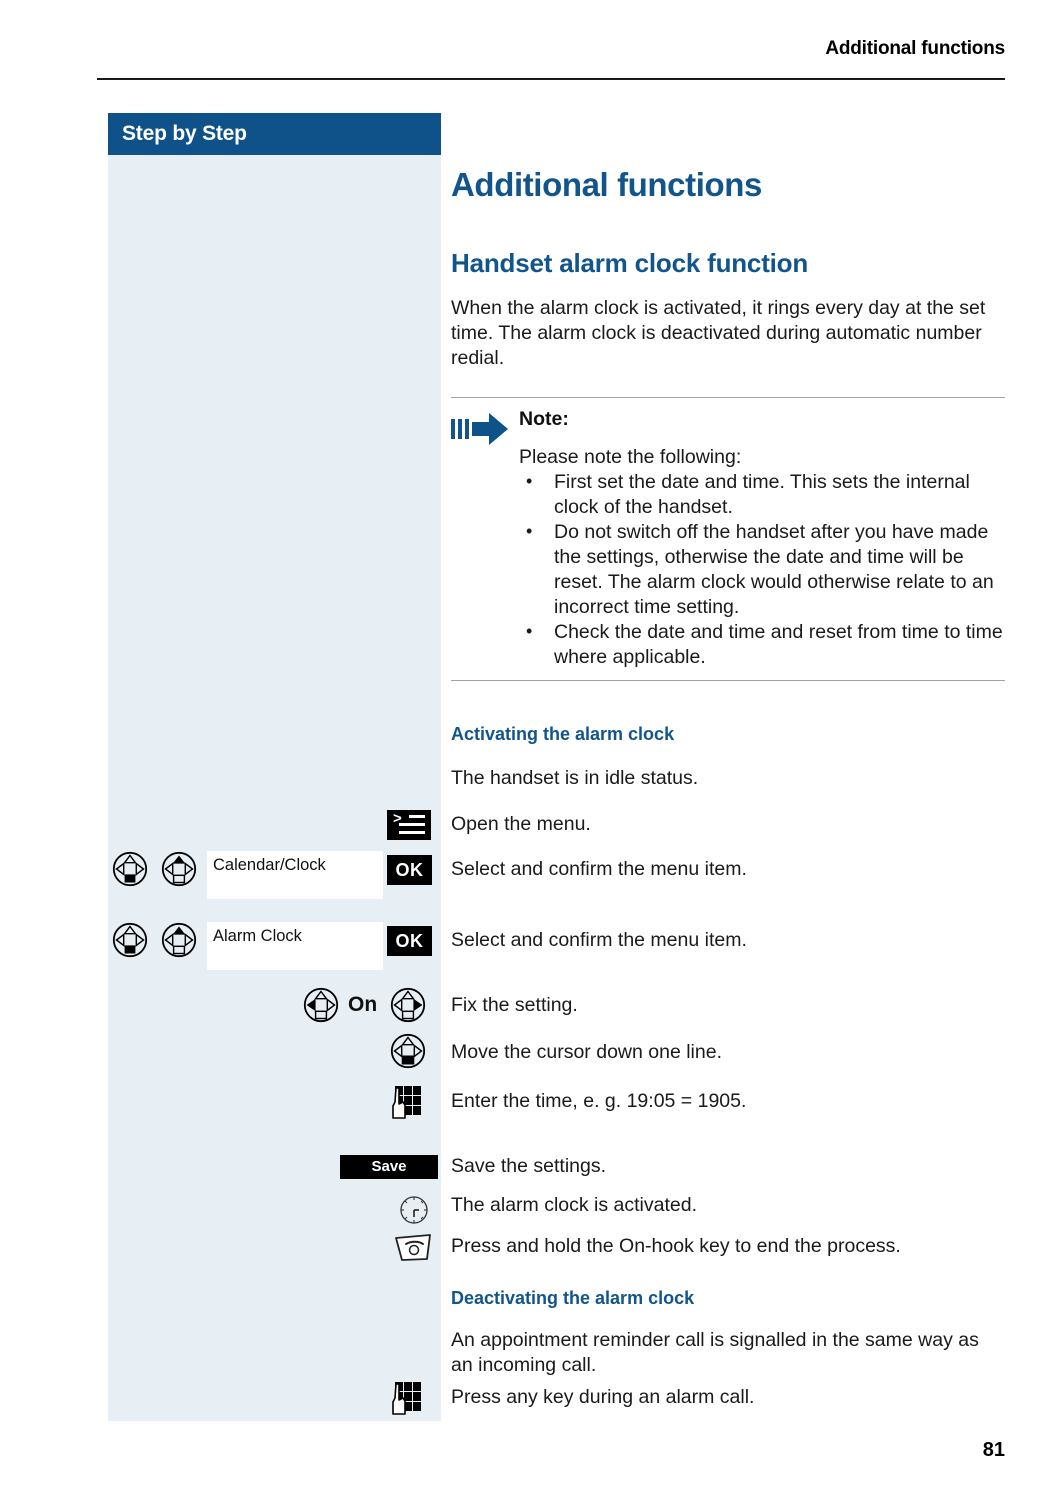  What do you see at coordinates (521, 824) in the screenshot?
I see `step-text-open-menu: Open the menu.` at bounding box center [521, 824].